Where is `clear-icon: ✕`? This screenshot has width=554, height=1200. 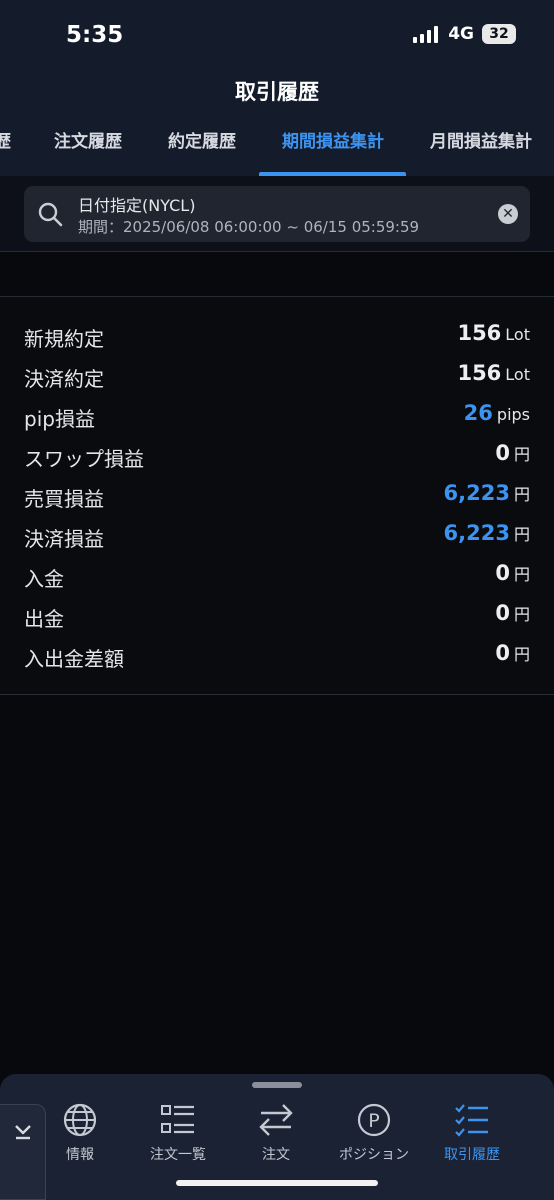 clear-icon: ✕ is located at coordinates (508, 214).